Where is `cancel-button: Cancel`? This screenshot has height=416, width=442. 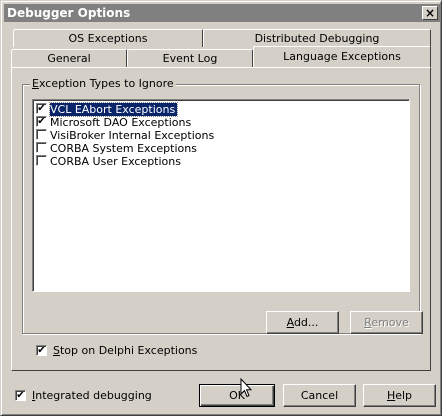
cancel-button: Cancel is located at coordinates (319, 395).